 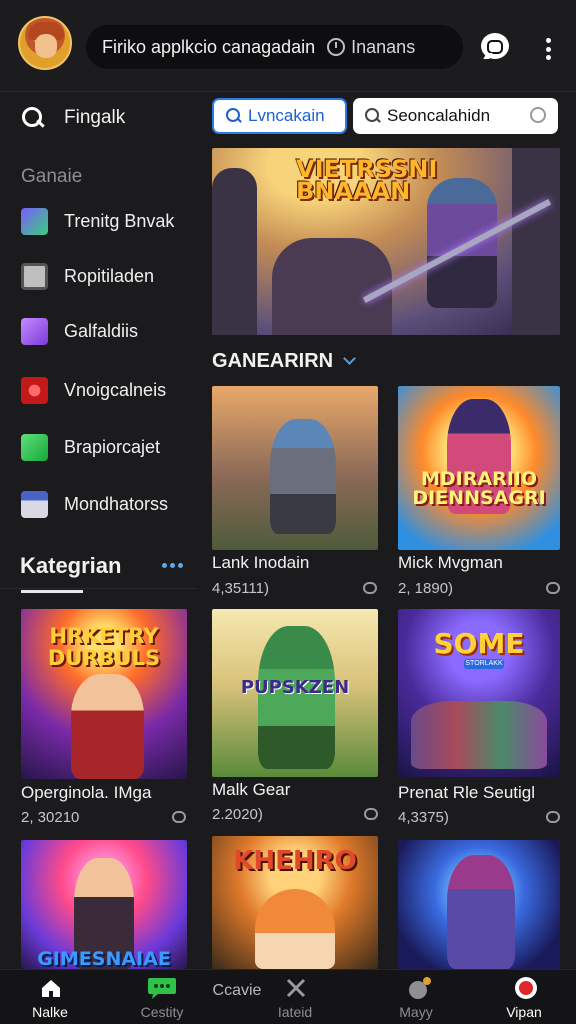 I want to click on sidebar-divider, so click(x=98, y=588).